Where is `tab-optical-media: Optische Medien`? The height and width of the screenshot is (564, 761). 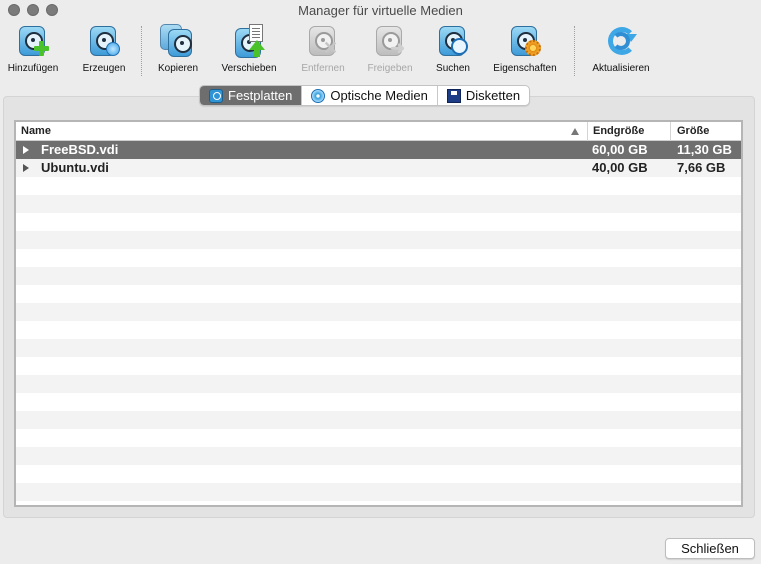
tab-optical-media: Optische Medien is located at coordinates (370, 95).